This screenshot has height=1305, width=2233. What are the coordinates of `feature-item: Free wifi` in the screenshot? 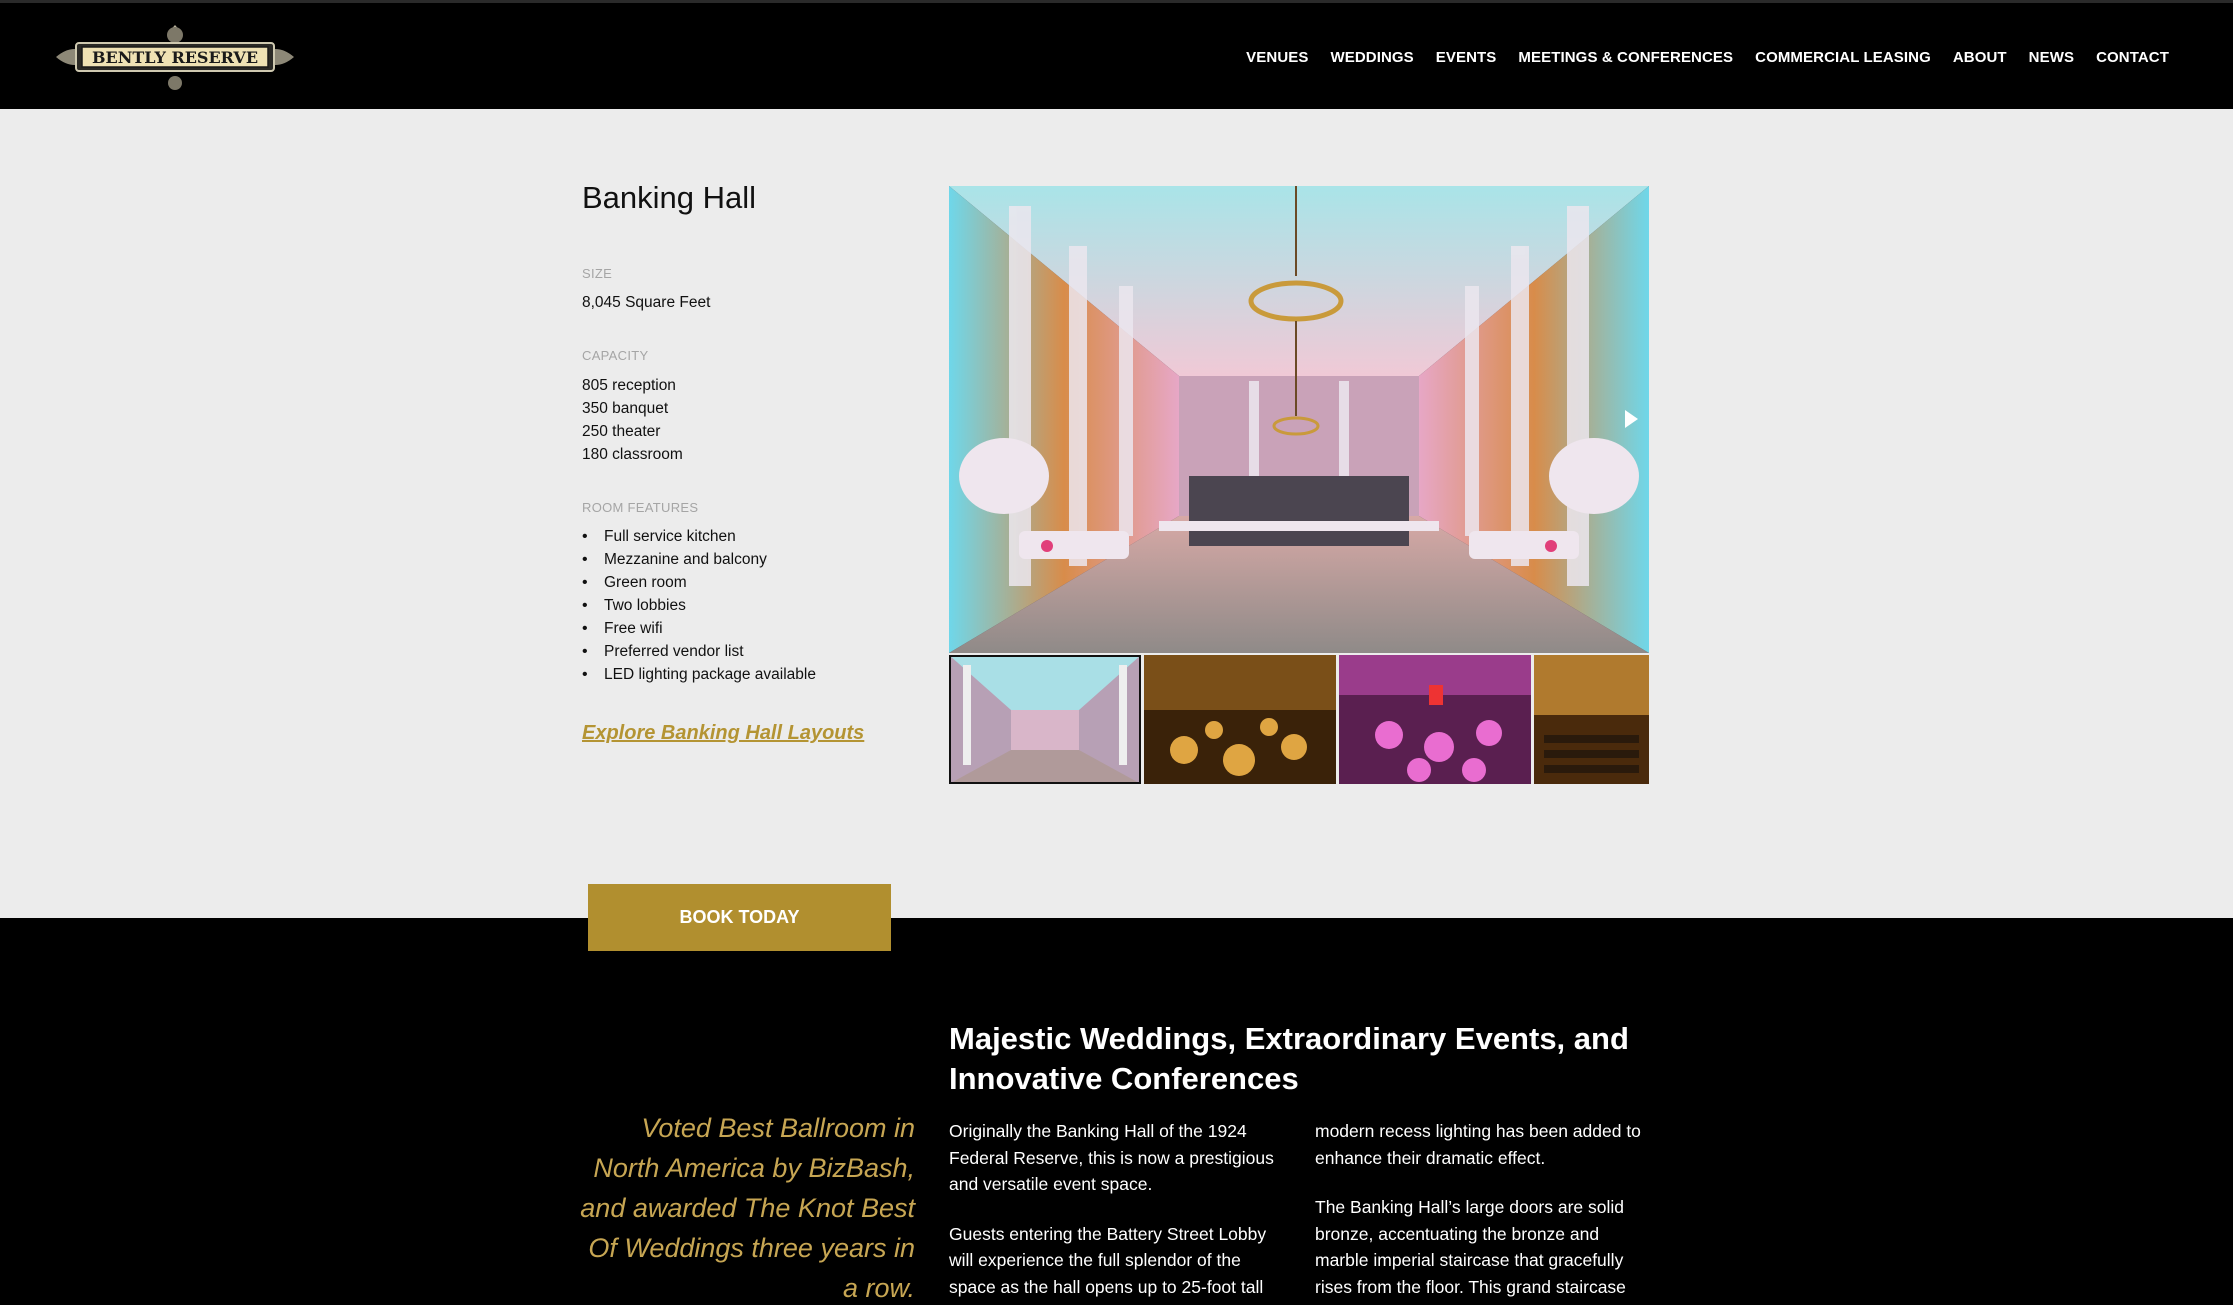 It's located at (699, 628).